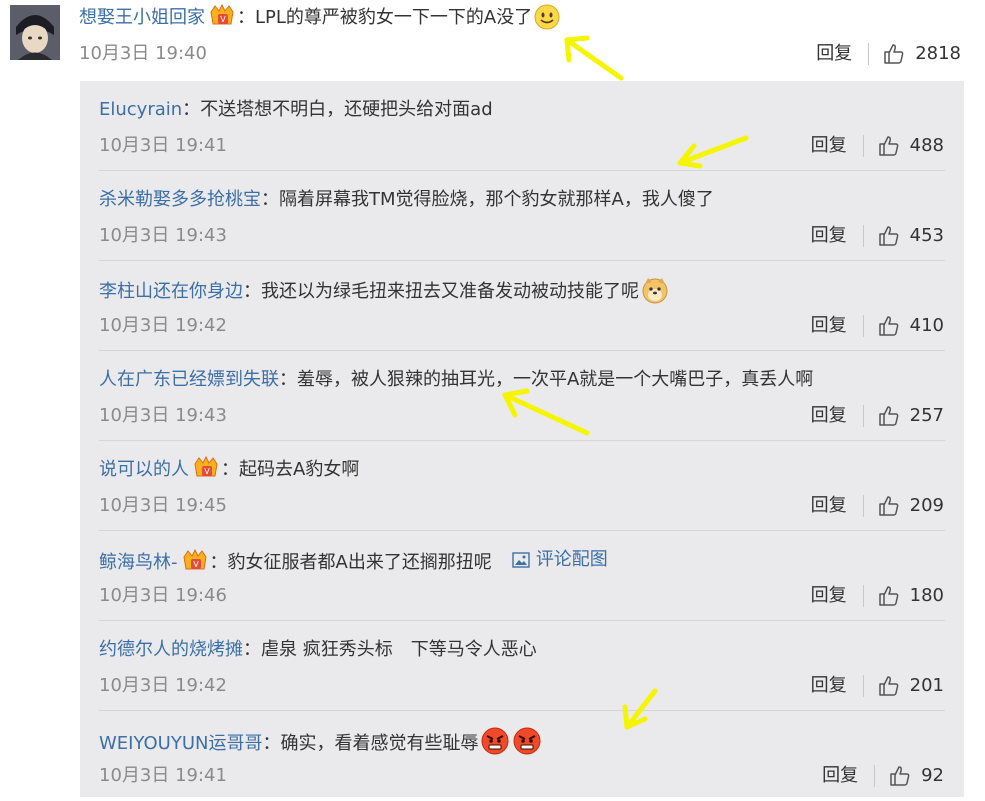  What do you see at coordinates (180, 743) in the screenshot?
I see `reply-username: WEIYOUYUN运哥哥` at bounding box center [180, 743].